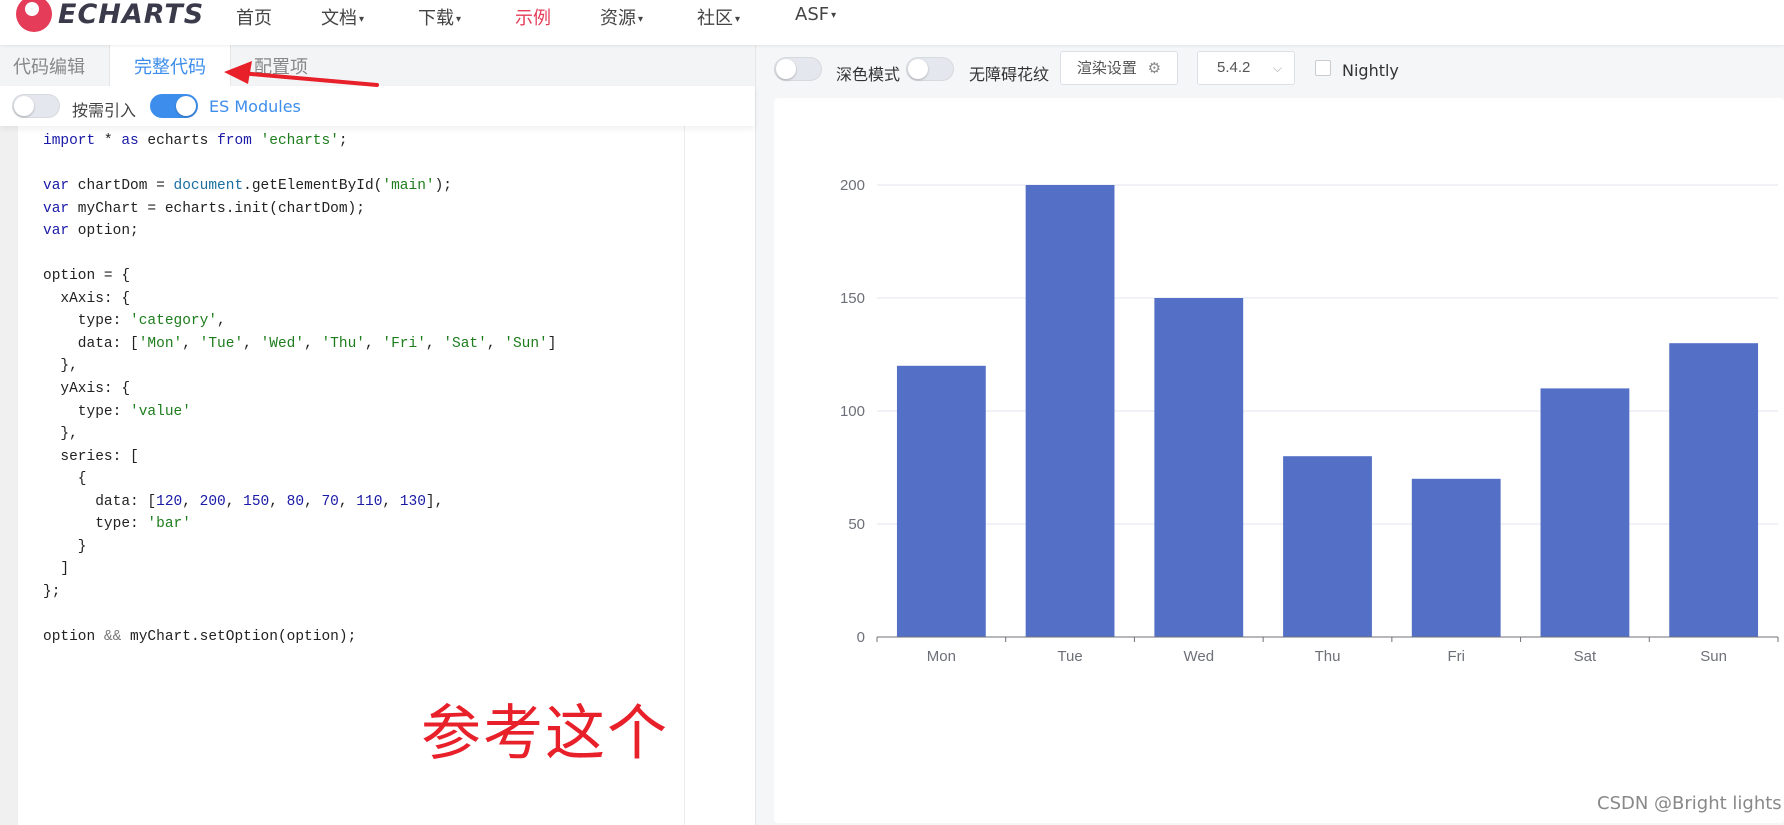 This screenshot has height=825, width=1784. What do you see at coordinates (1456, 656) in the screenshot?
I see `x-tick-label: Fri` at bounding box center [1456, 656].